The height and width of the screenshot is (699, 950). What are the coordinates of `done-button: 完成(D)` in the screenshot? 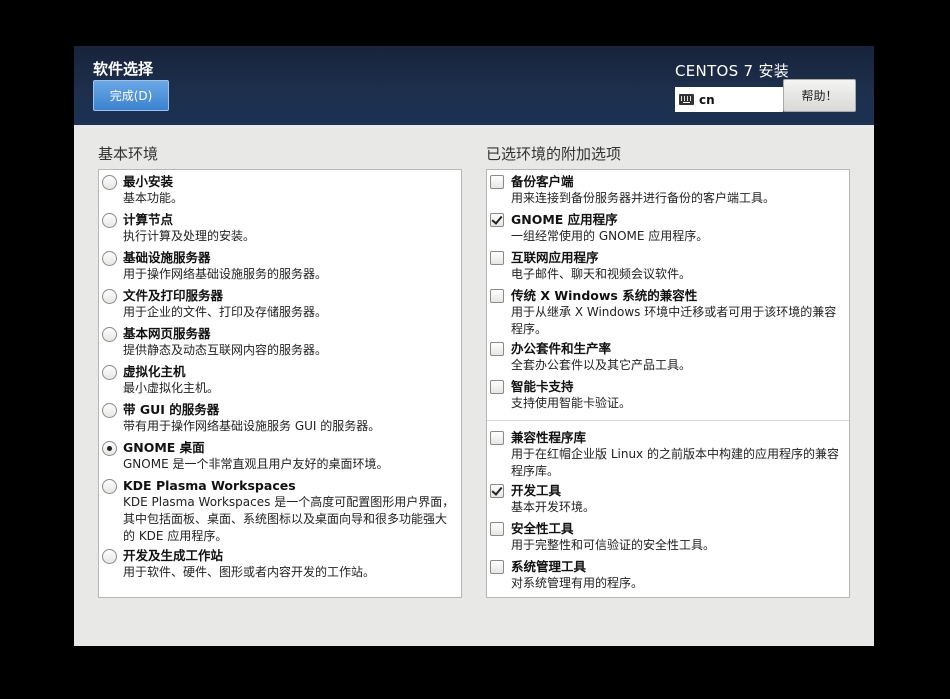 It's located at (131, 95).